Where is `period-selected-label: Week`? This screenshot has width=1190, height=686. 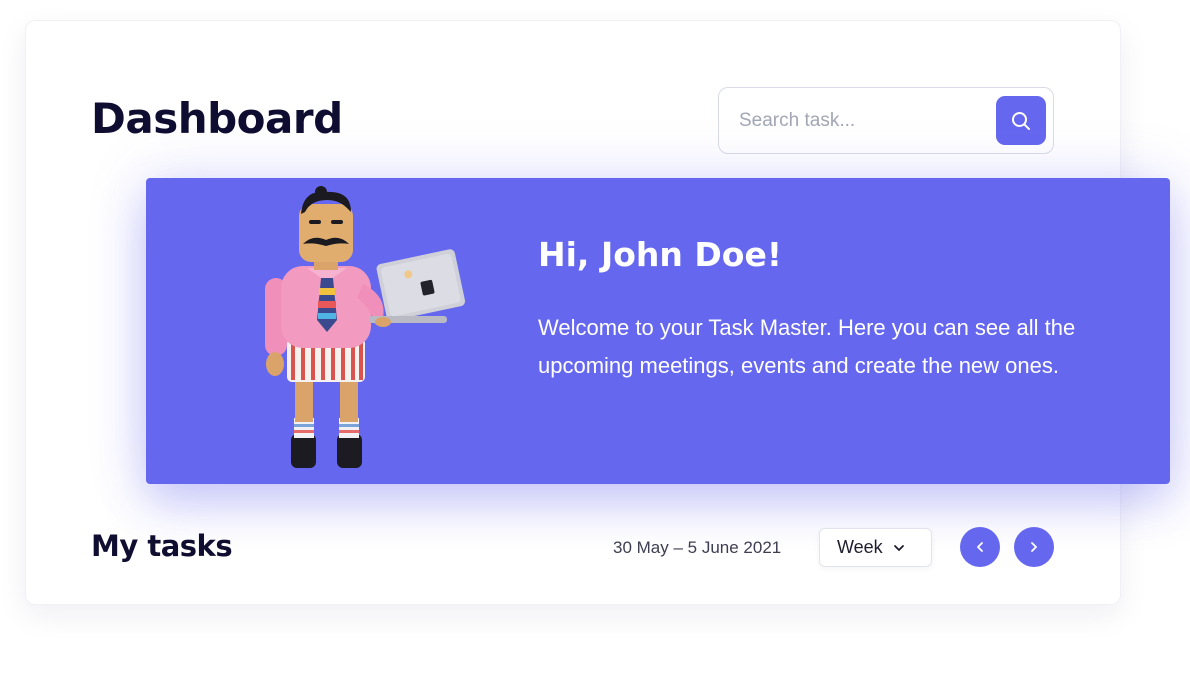 period-selected-label: Week is located at coordinates (860, 547).